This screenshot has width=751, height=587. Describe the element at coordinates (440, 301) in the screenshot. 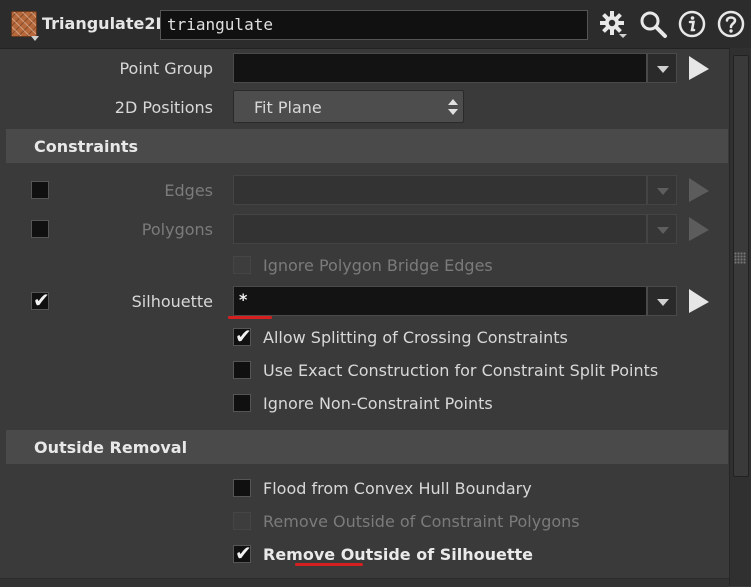

I see `silhouette-input: *` at that location.